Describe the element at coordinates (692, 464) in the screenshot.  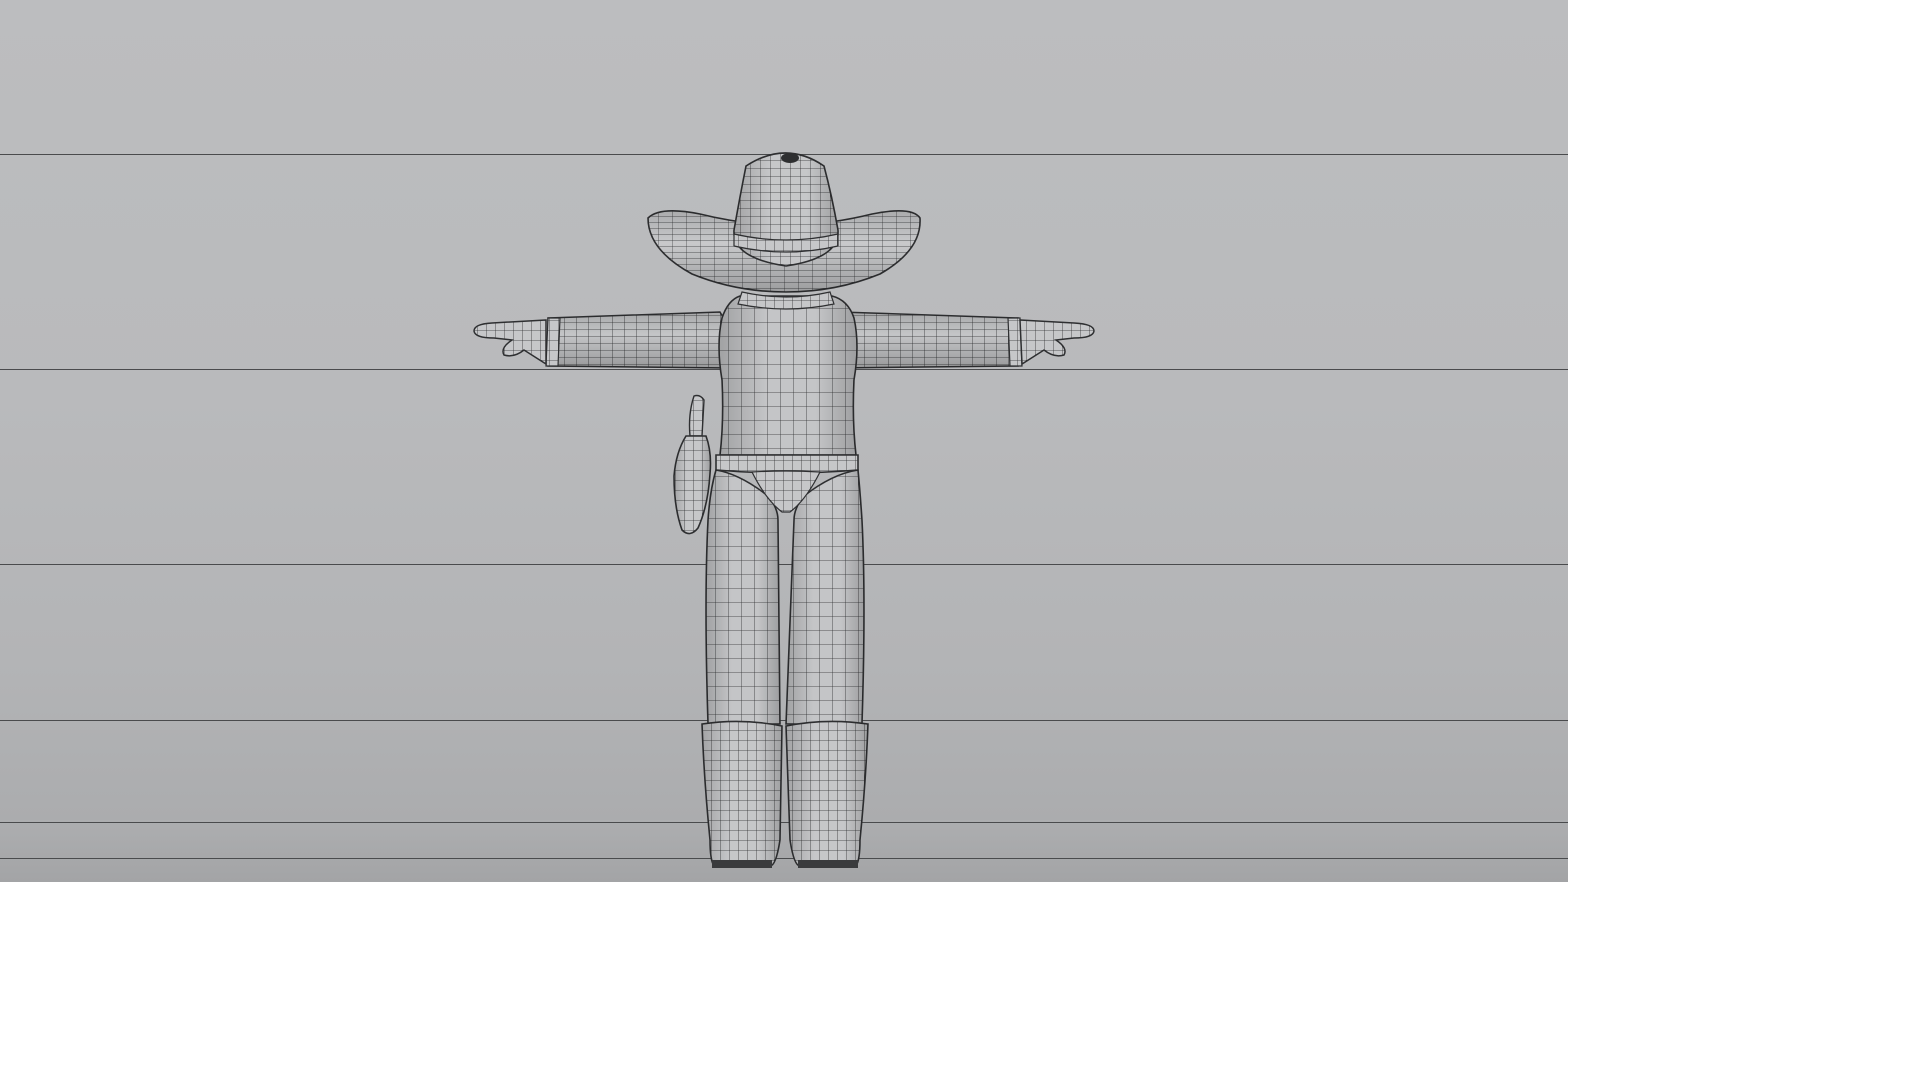
I see `holster` at that location.